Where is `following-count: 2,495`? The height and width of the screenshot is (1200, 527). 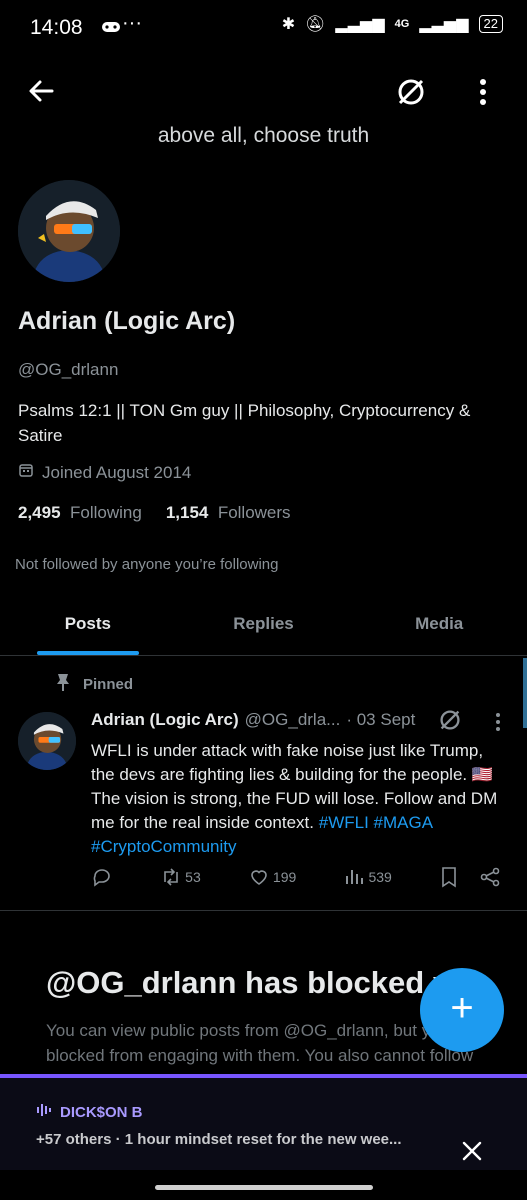
following-count: 2,495 is located at coordinates (39, 512).